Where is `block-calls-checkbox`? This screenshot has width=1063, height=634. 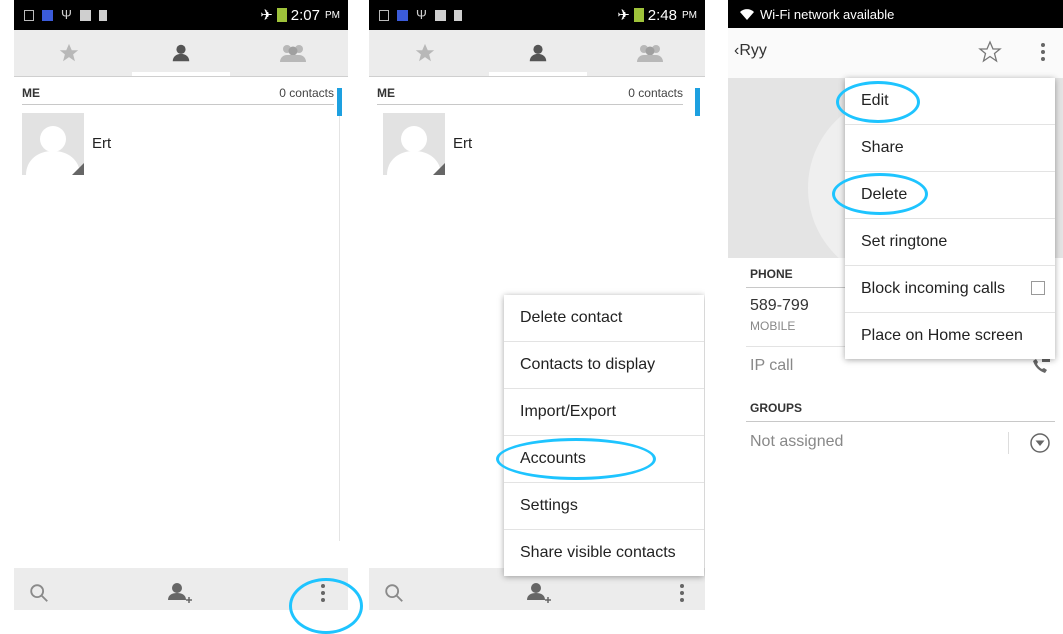
block-calls-checkbox is located at coordinates (1038, 288).